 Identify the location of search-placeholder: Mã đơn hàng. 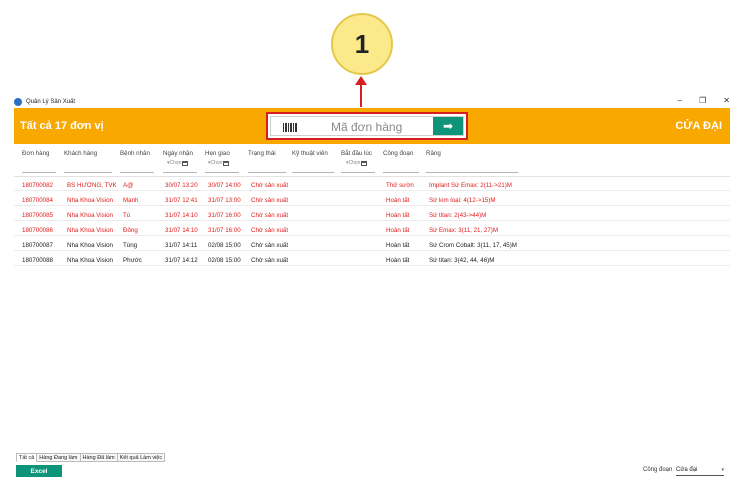
(367, 127).